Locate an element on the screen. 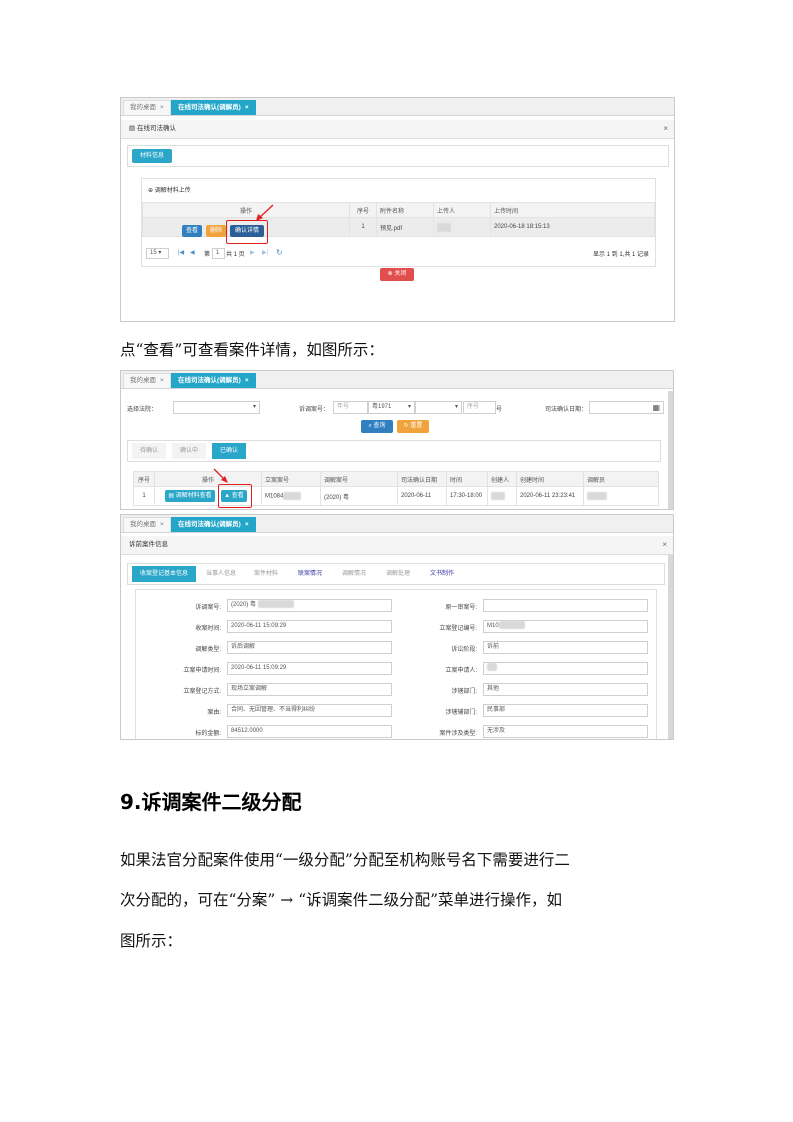  calendar-icon: ▦ is located at coordinates (656, 407).